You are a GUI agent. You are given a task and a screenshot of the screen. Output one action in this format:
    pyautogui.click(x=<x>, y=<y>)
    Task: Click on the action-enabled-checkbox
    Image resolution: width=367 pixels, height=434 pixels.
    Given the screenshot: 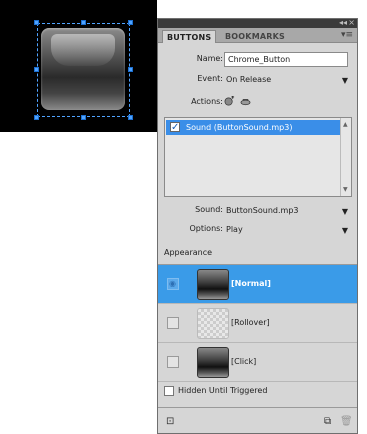 What is the action you would take?
    pyautogui.click(x=175, y=127)
    